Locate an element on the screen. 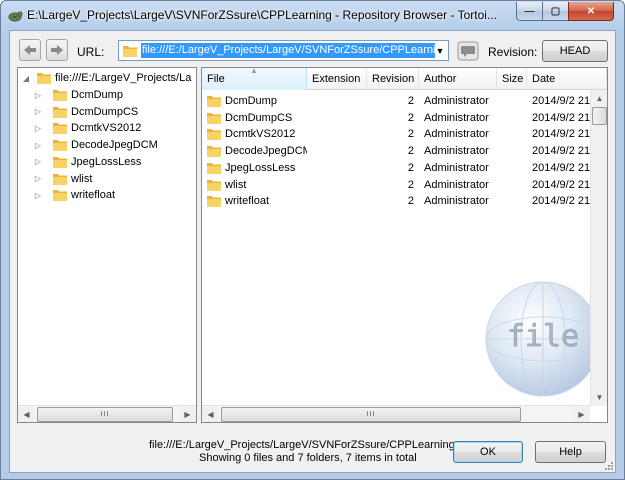  maximize-button: ▢ is located at coordinates (555, 11).